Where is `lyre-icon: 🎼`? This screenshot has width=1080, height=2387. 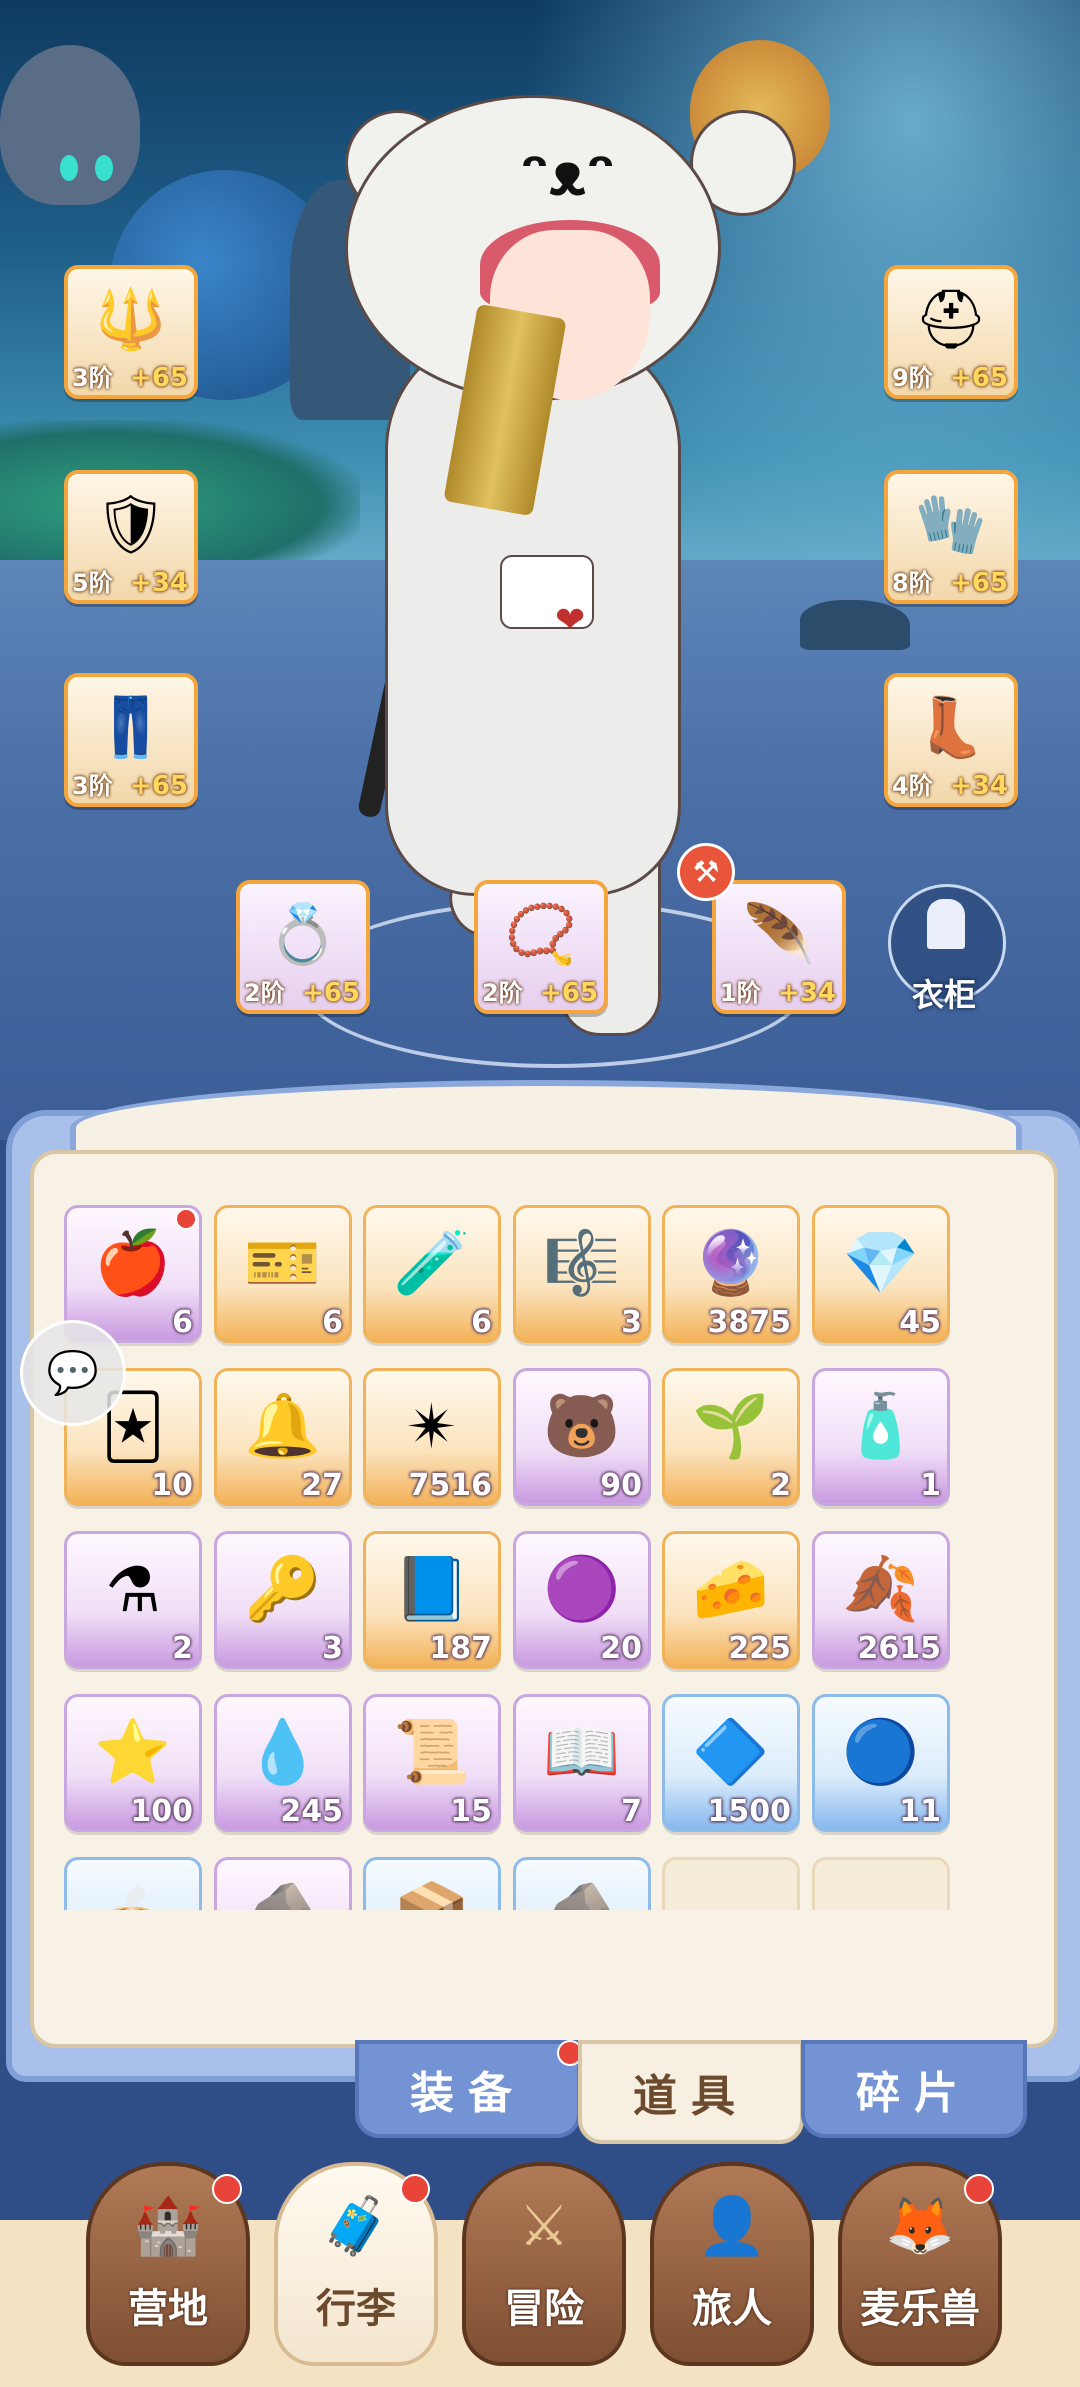 lyre-icon: 🎼 is located at coordinates (582, 1262).